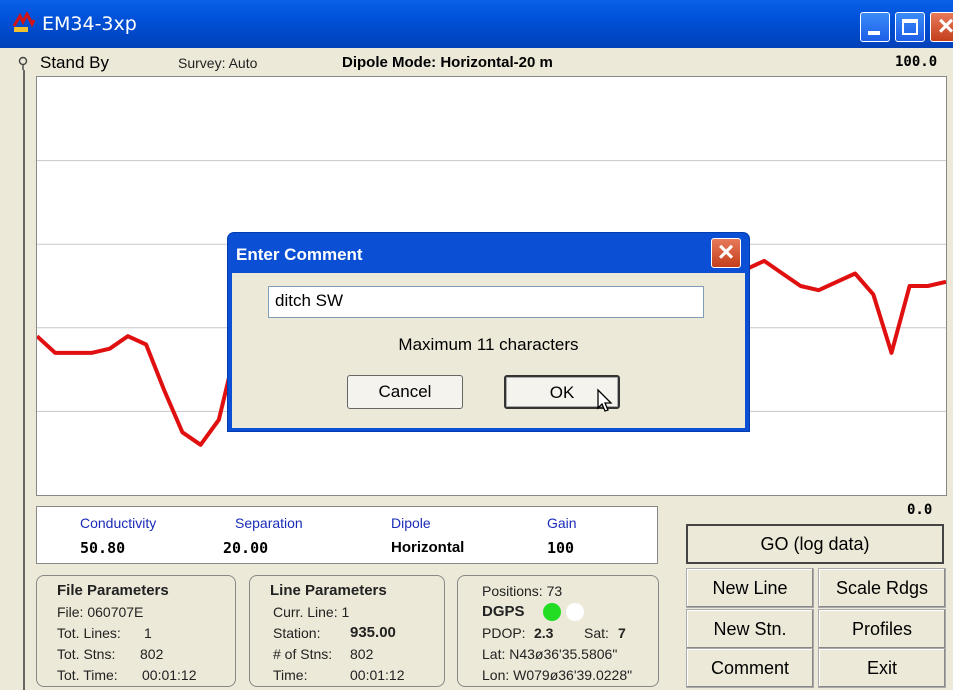 The width and height of the screenshot is (953, 690). What do you see at coordinates (297, 633) in the screenshot?
I see `station-label: Station:` at bounding box center [297, 633].